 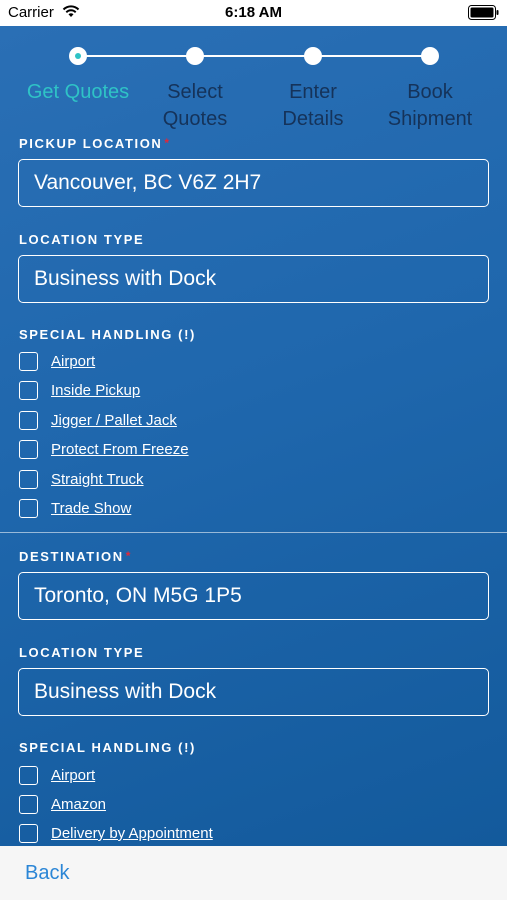 I want to click on pickup-location-value: Vancouver, BC V6Z 2H7, so click(x=148, y=182).